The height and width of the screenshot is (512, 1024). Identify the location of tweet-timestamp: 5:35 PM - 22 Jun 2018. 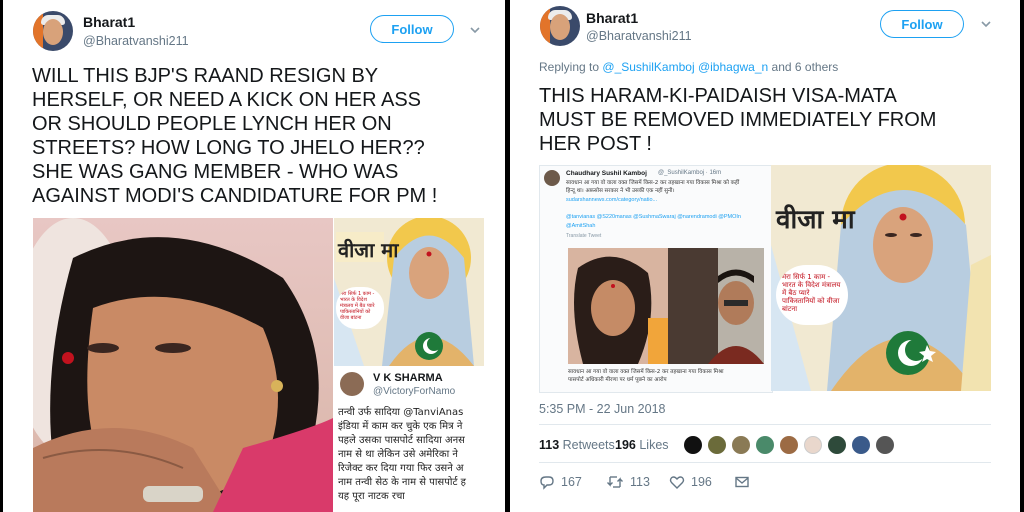
(602, 409).